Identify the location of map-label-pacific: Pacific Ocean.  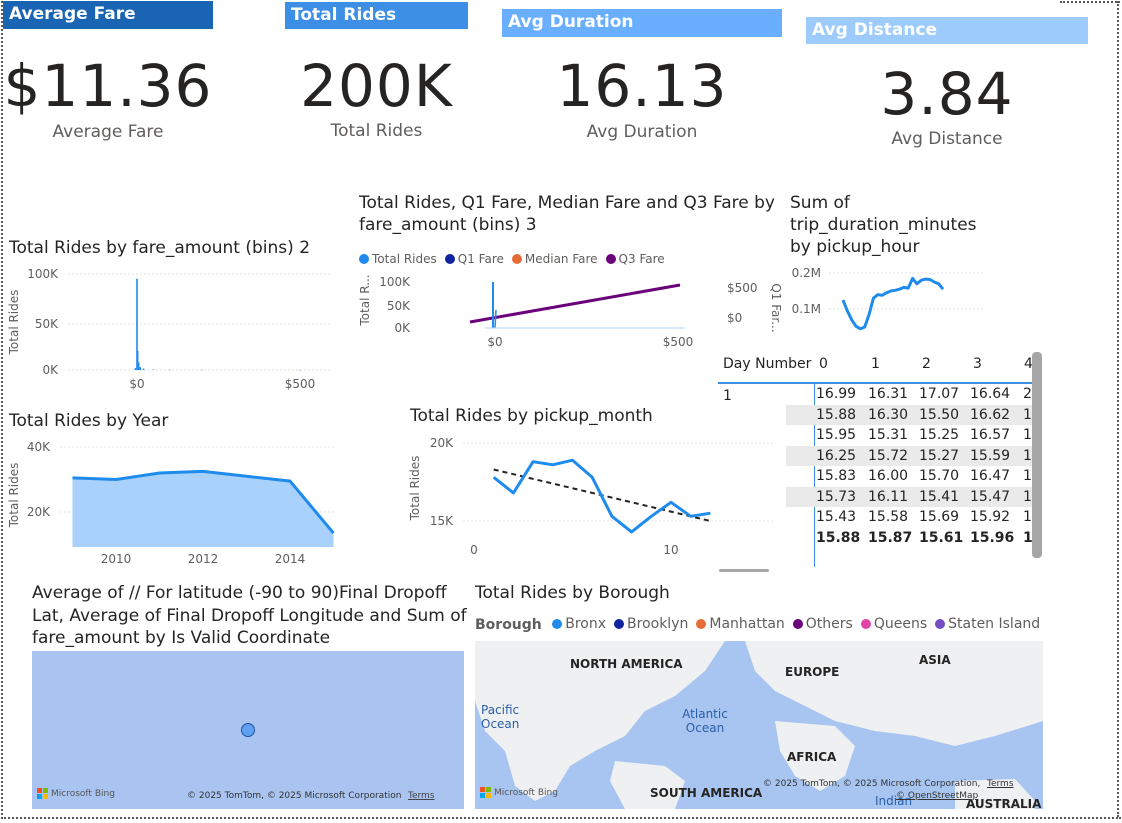
(500, 717).